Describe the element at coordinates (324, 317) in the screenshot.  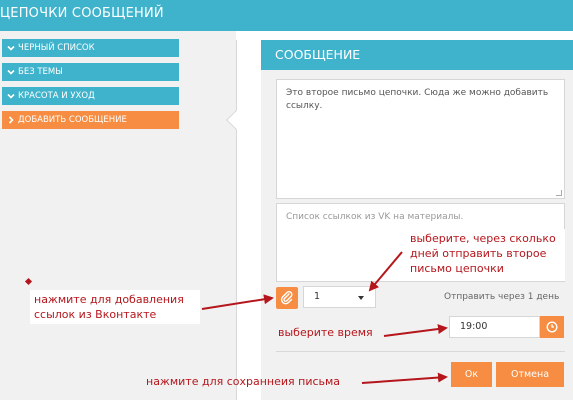
I see `annotation-arrows` at that location.